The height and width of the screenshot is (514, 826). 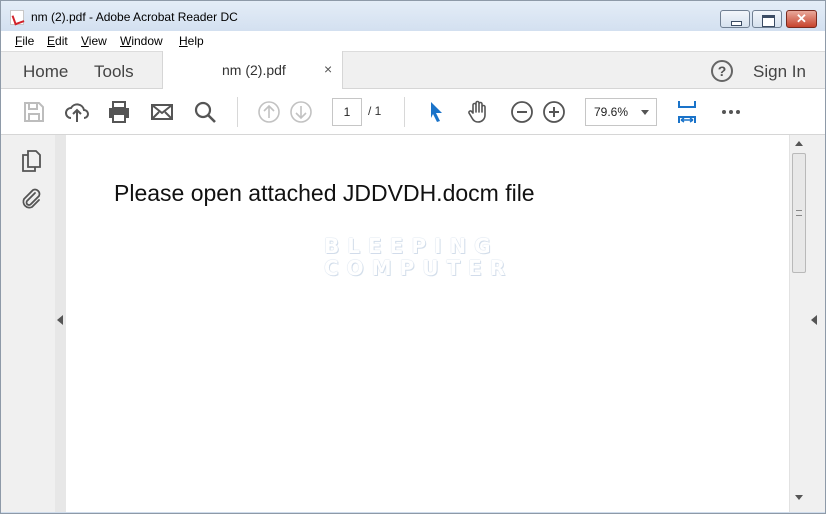 I want to click on tab-close-icon: ×, so click(x=328, y=69).